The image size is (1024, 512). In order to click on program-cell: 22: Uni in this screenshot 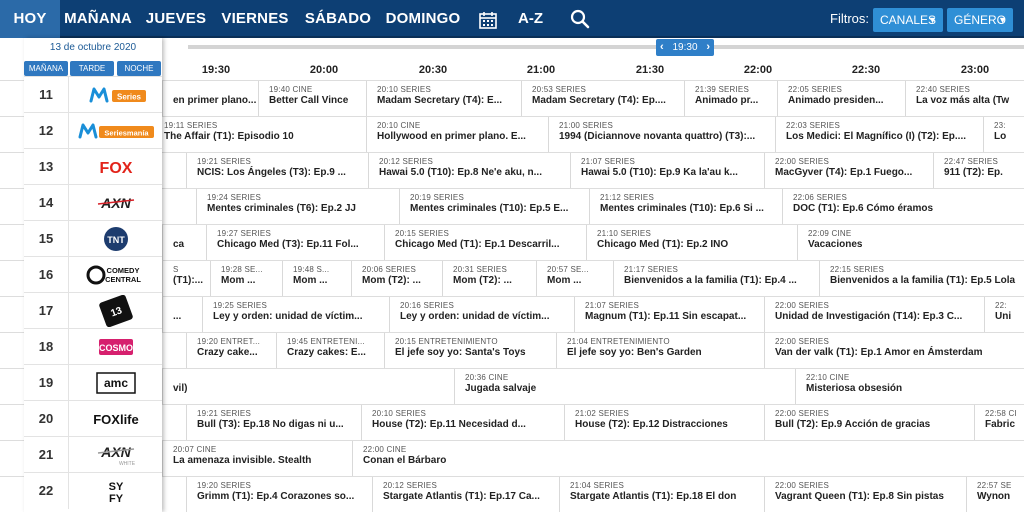, I will do `click(1004, 314)`.